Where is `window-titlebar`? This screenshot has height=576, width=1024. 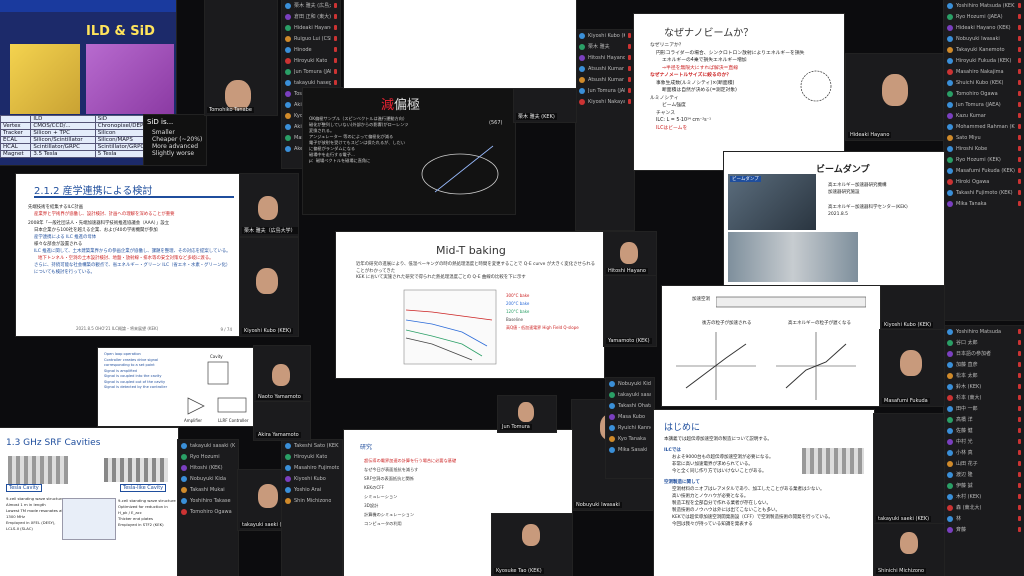 window-titlebar is located at coordinates (88, 6).